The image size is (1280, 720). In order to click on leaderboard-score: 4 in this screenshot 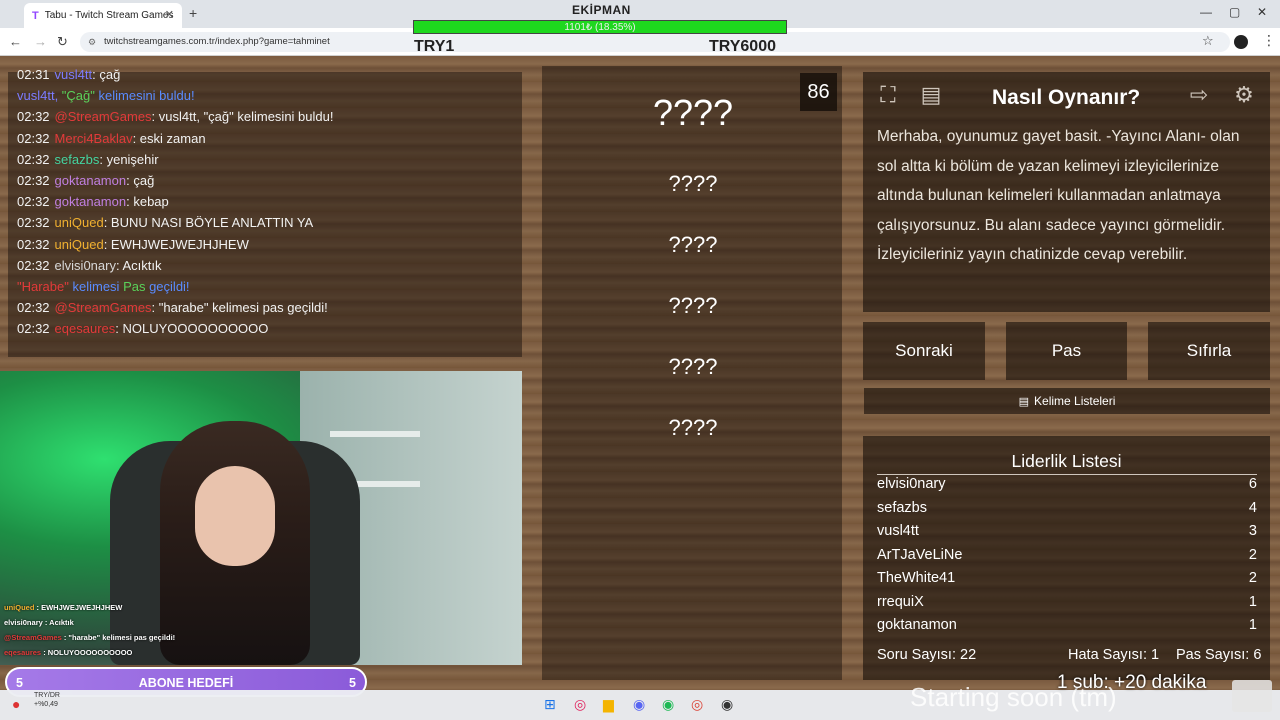, I will do `click(1252, 507)`.